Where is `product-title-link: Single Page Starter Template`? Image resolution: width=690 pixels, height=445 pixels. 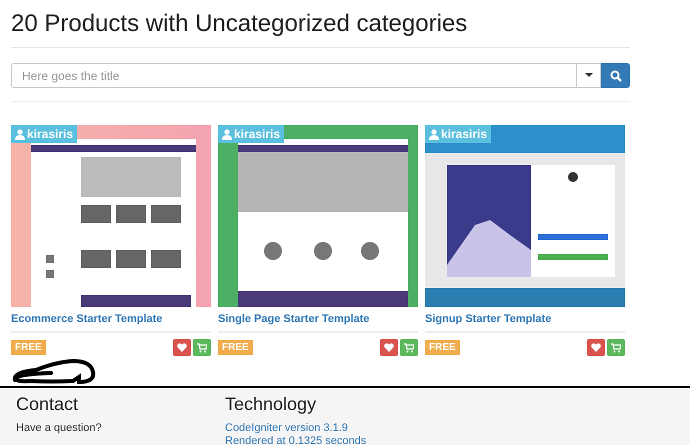
product-title-link: Single Page Starter Template is located at coordinates (318, 320).